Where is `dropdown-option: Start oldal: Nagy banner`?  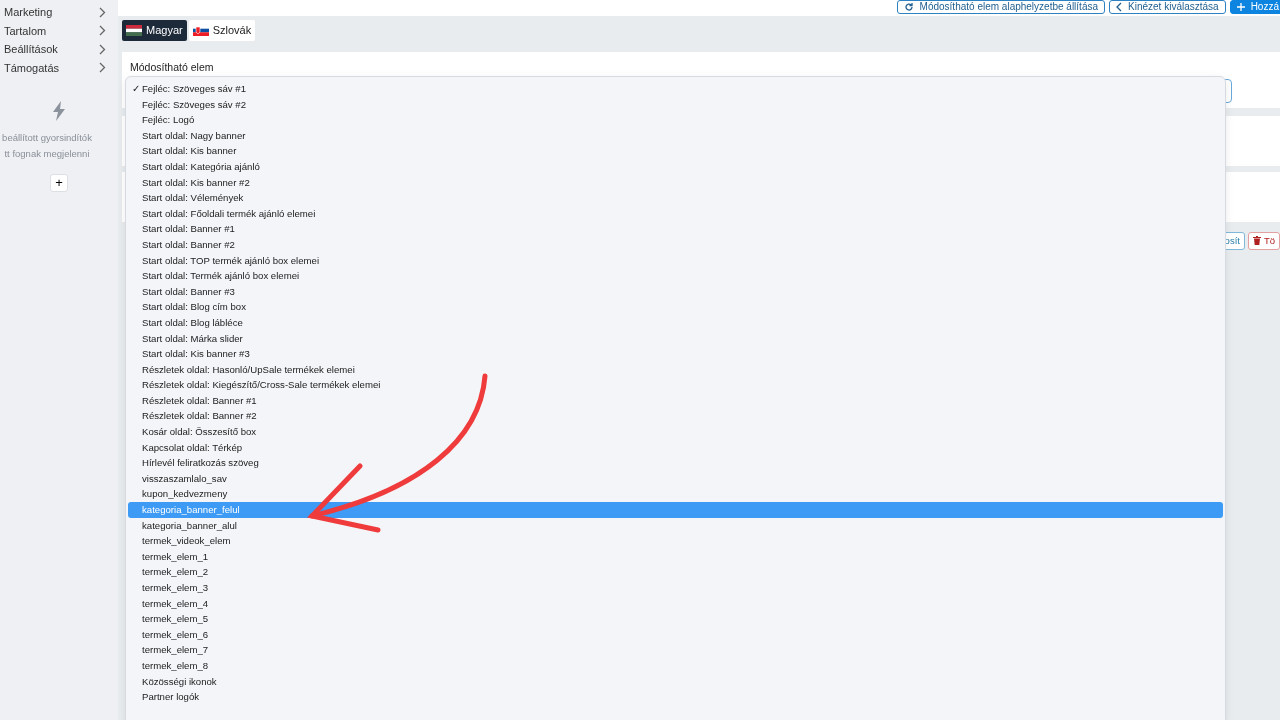 dropdown-option: Start oldal: Nagy banner is located at coordinates (675, 135).